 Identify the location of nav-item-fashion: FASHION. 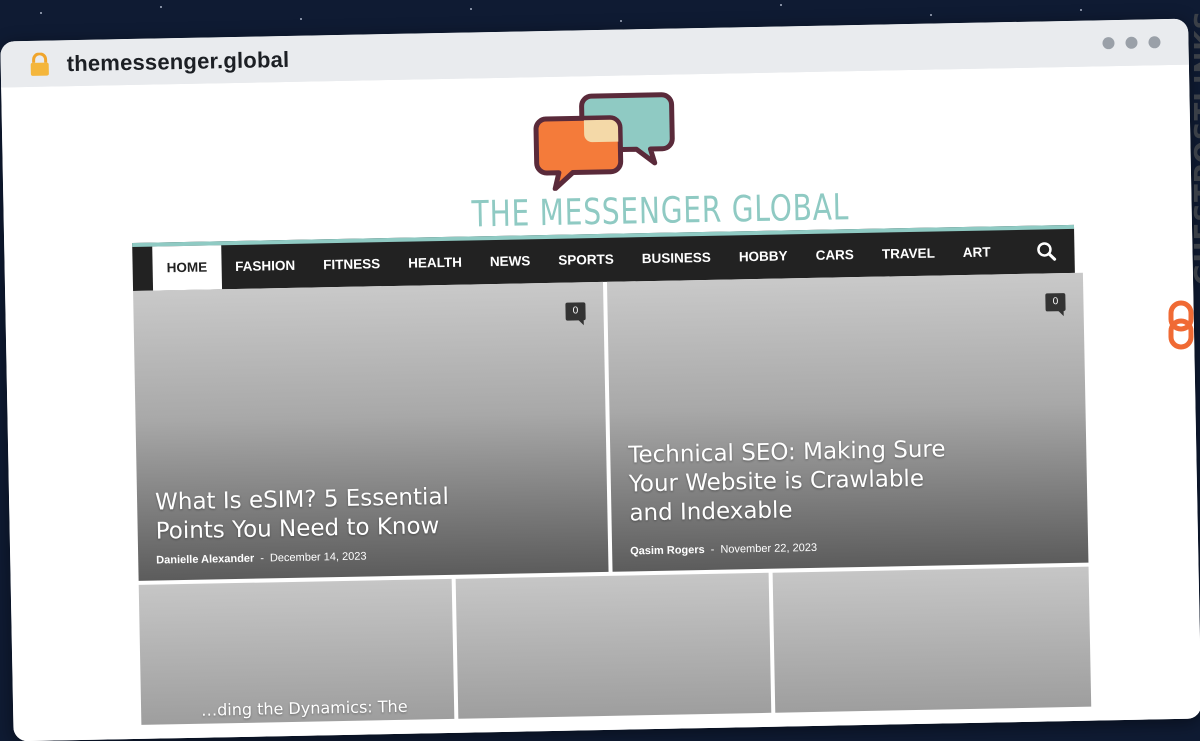
(265, 267).